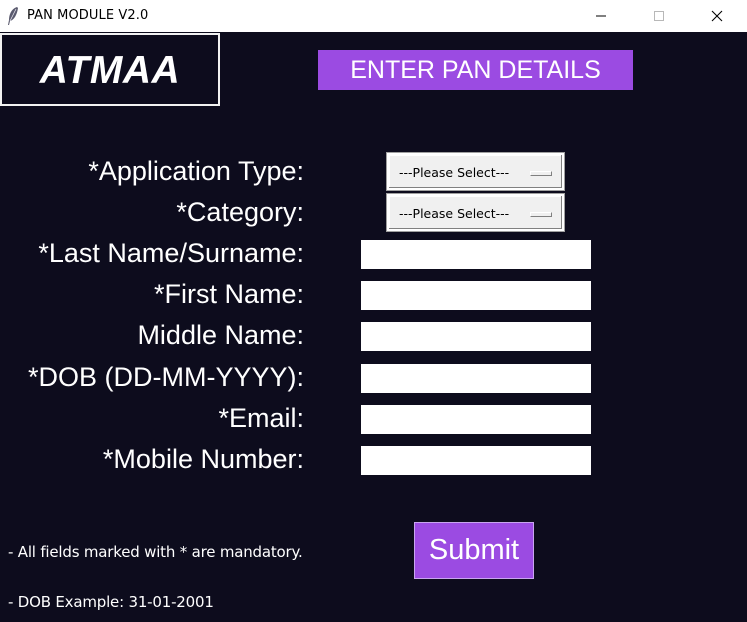 The height and width of the screenshot is (622, 747). Describe the element at coordinates (196, 171) in the screenshot. I see `application-type-label: *Application Type:` at that location.